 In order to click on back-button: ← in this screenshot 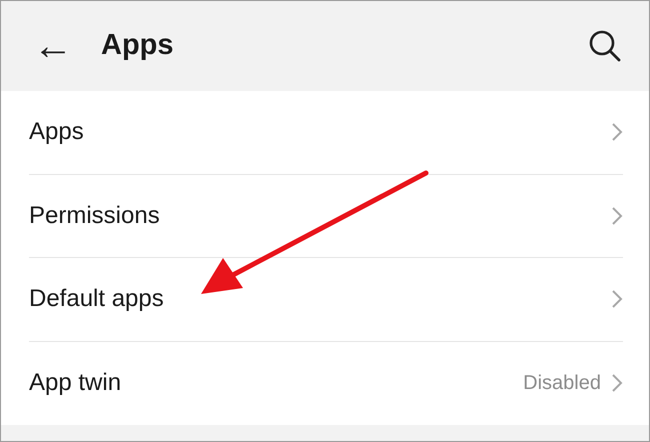, I will do `click(53, 46)`.